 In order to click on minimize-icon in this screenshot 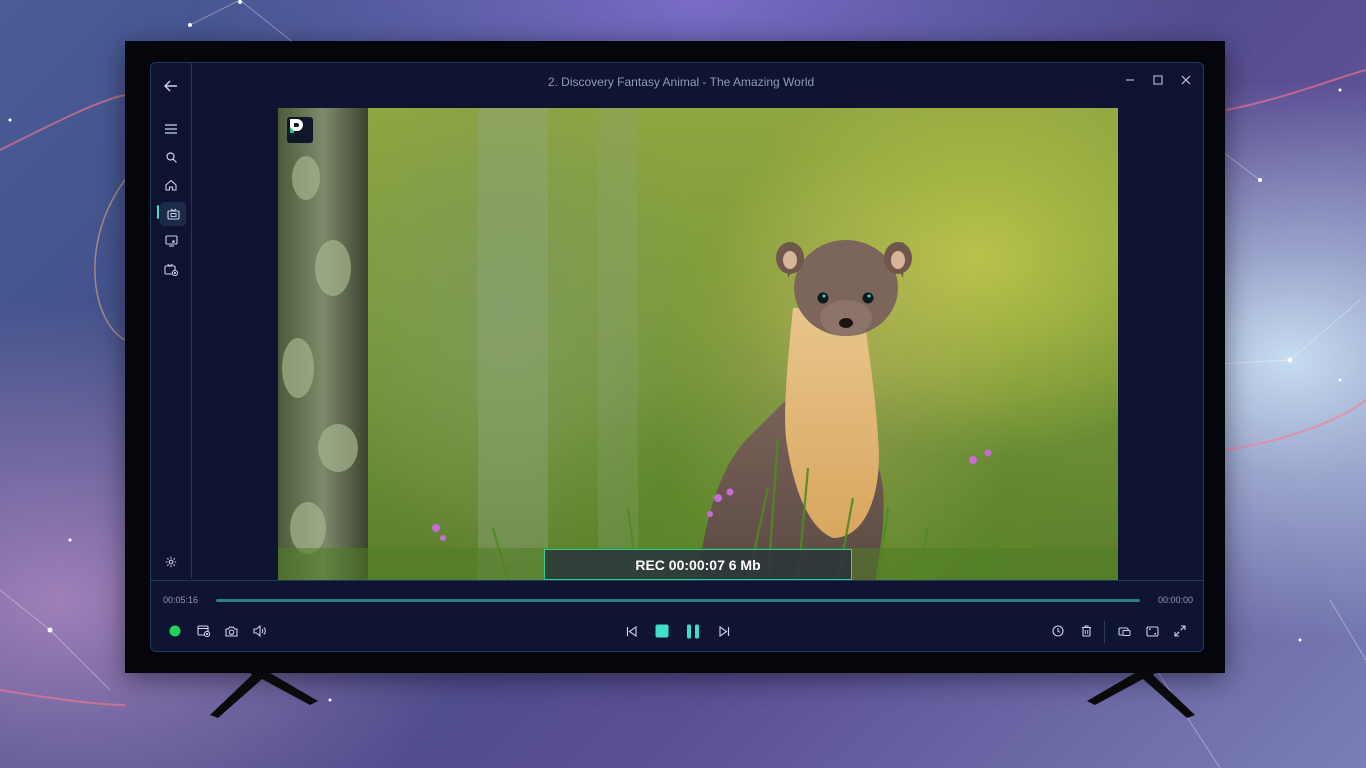, I will do `click(1130, 80)`.